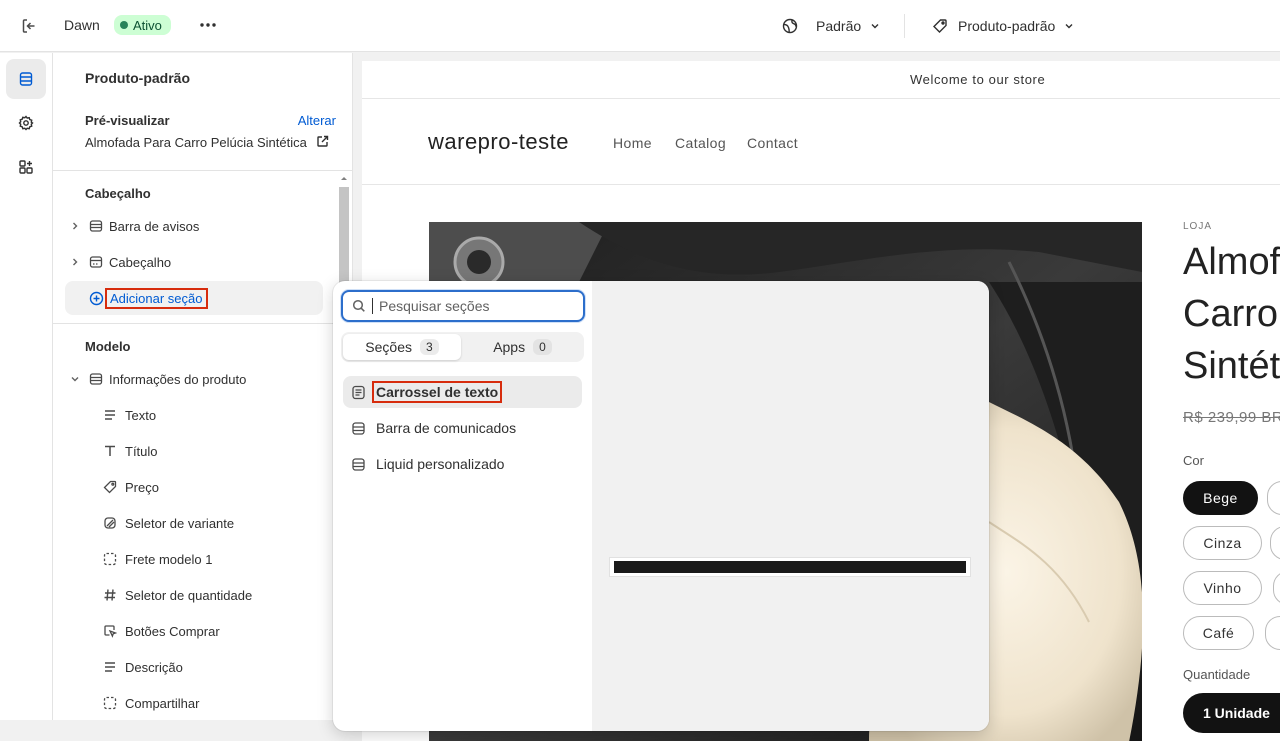  I want to click on block-item-text: Texto, so click(128, 415).